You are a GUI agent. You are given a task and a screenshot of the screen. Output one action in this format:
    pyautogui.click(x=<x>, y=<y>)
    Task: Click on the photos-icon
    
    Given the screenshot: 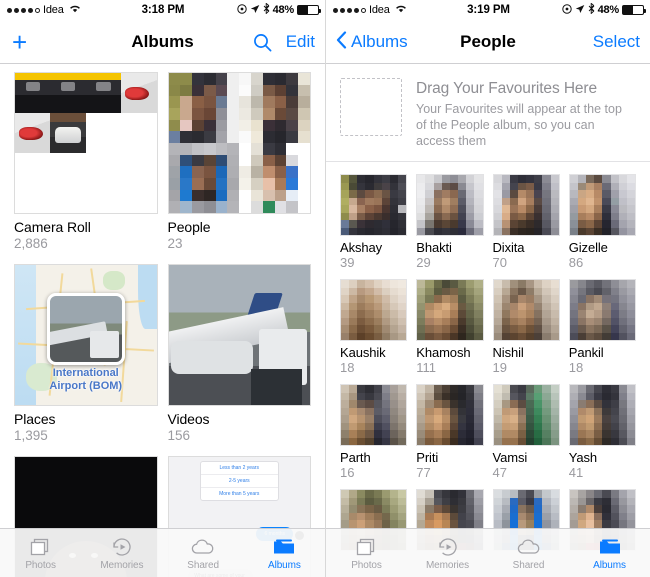 What is the action you would take?
    pyautogui.click(x=366, y=546)
    